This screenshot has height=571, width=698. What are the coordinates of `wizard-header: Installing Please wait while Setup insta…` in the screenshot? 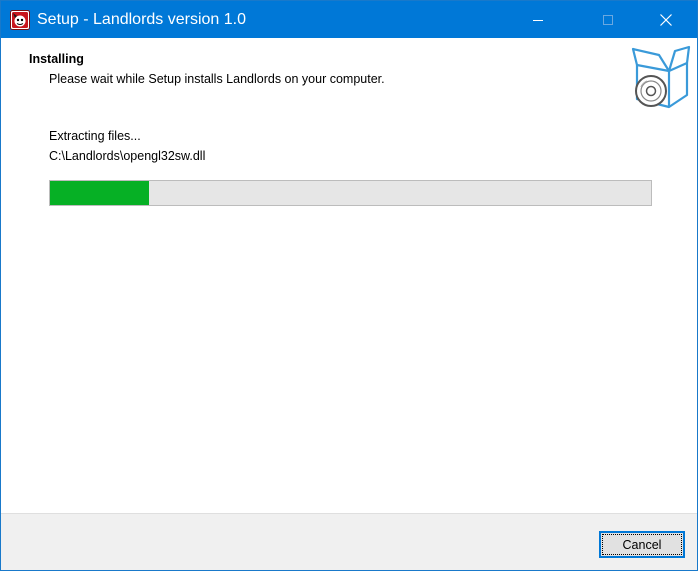 It's located at (349, 76).